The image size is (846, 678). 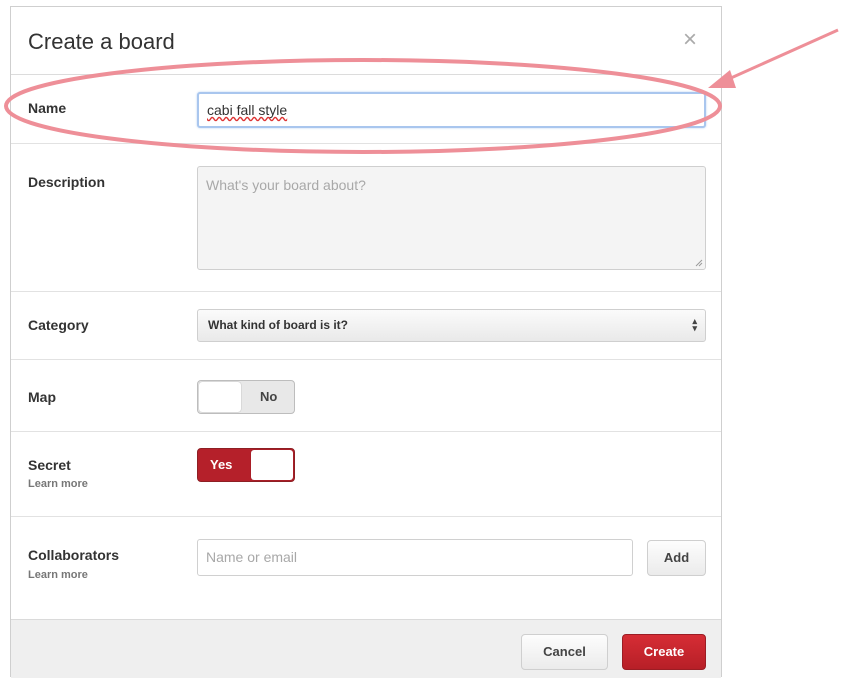 What do you see at coordinates (694, 324) in the screenshot?
I see `select-arrows-icon: ▴ ▾` at bounding box center [694, 324].